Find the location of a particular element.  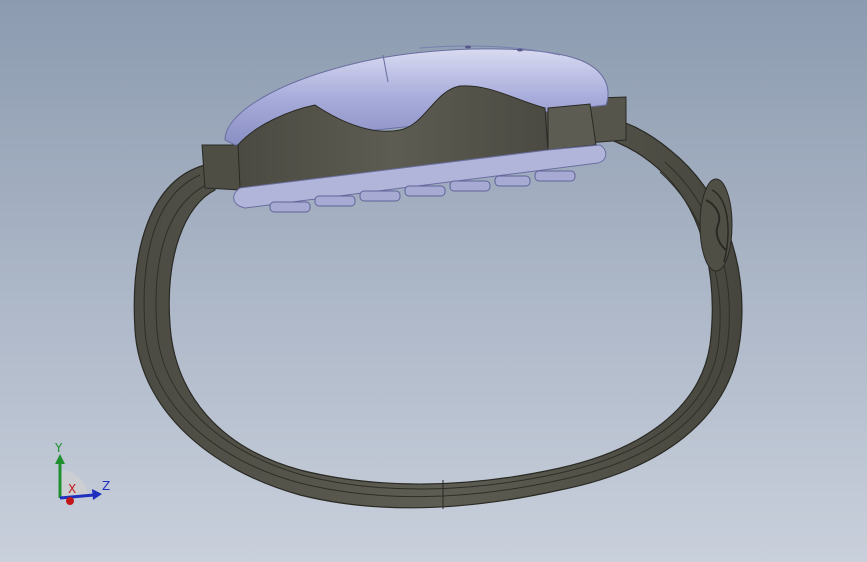

x-axis-origin is located at coordinates (70, 501).